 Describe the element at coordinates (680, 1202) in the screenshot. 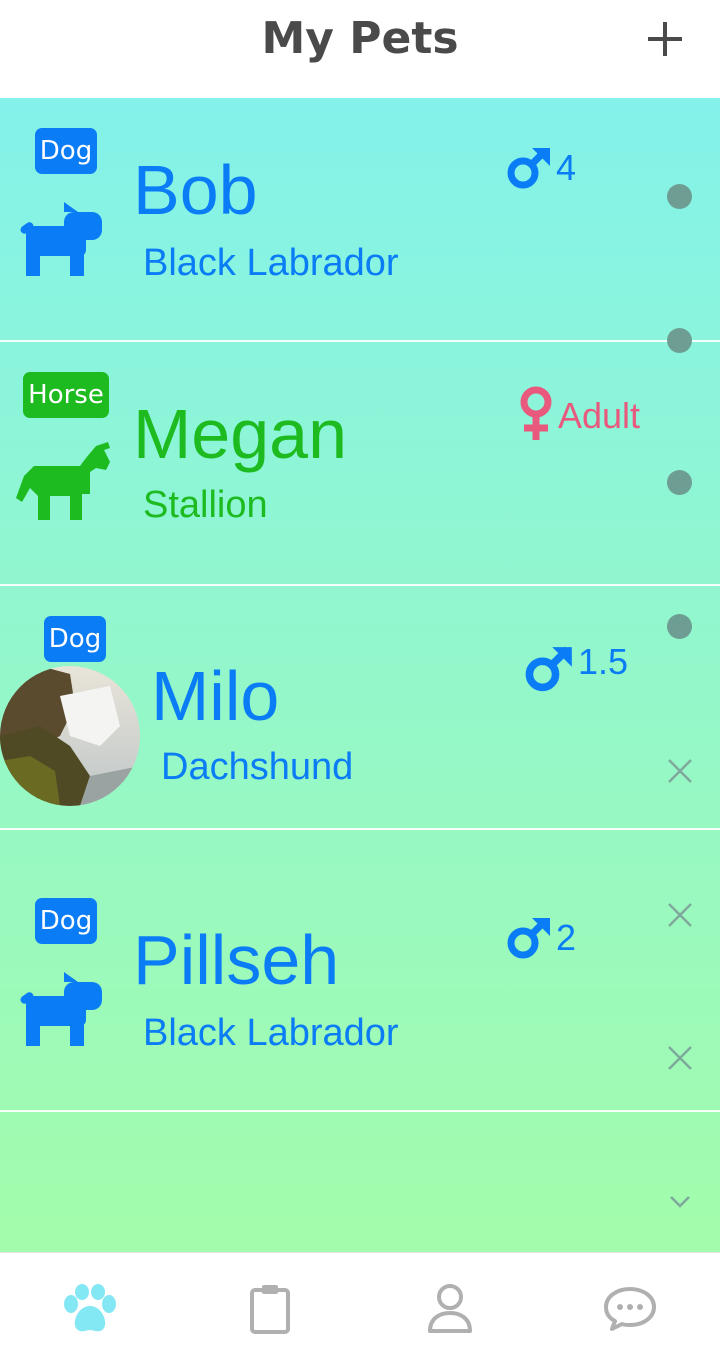

I see `chevron-down-icon` at that location.